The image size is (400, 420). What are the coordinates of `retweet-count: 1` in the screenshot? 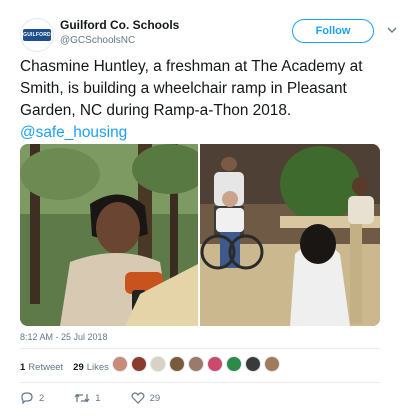 It's located at (98, 398).